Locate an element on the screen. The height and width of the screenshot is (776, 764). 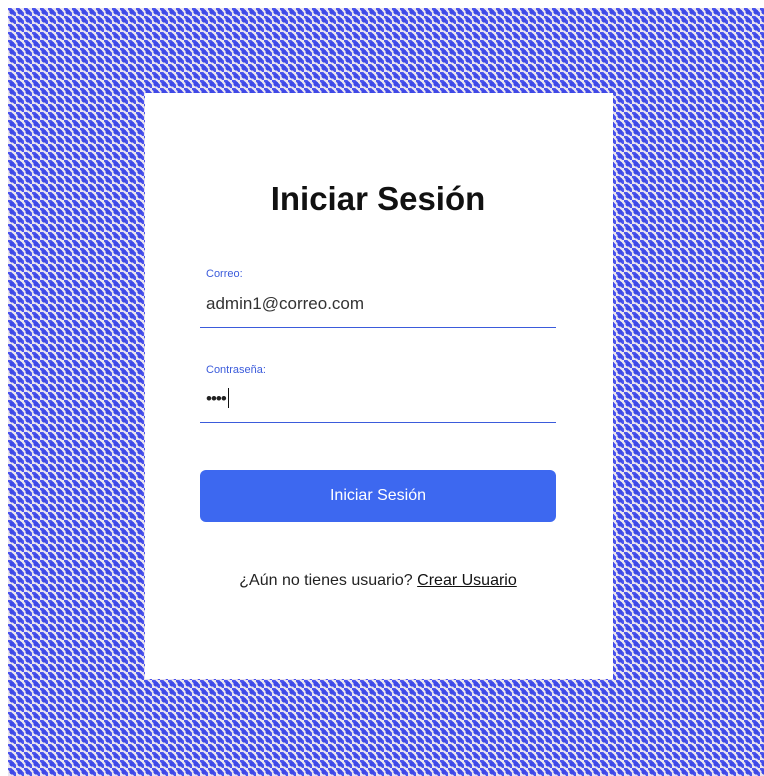
password-field: Contraseña: •••• is located at coordinates (378, 393).